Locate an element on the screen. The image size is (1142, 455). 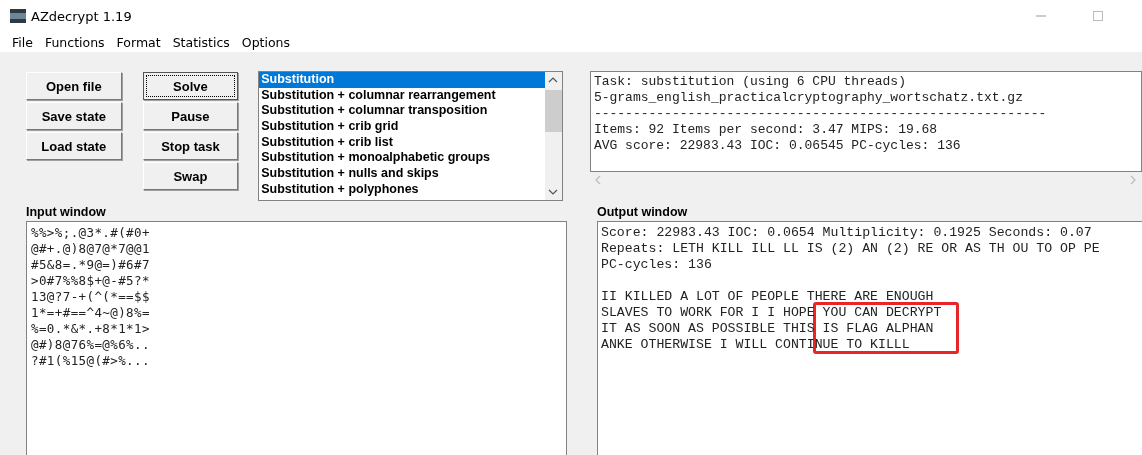
toolbar-button: Load state is located at coordinates (74, 146).